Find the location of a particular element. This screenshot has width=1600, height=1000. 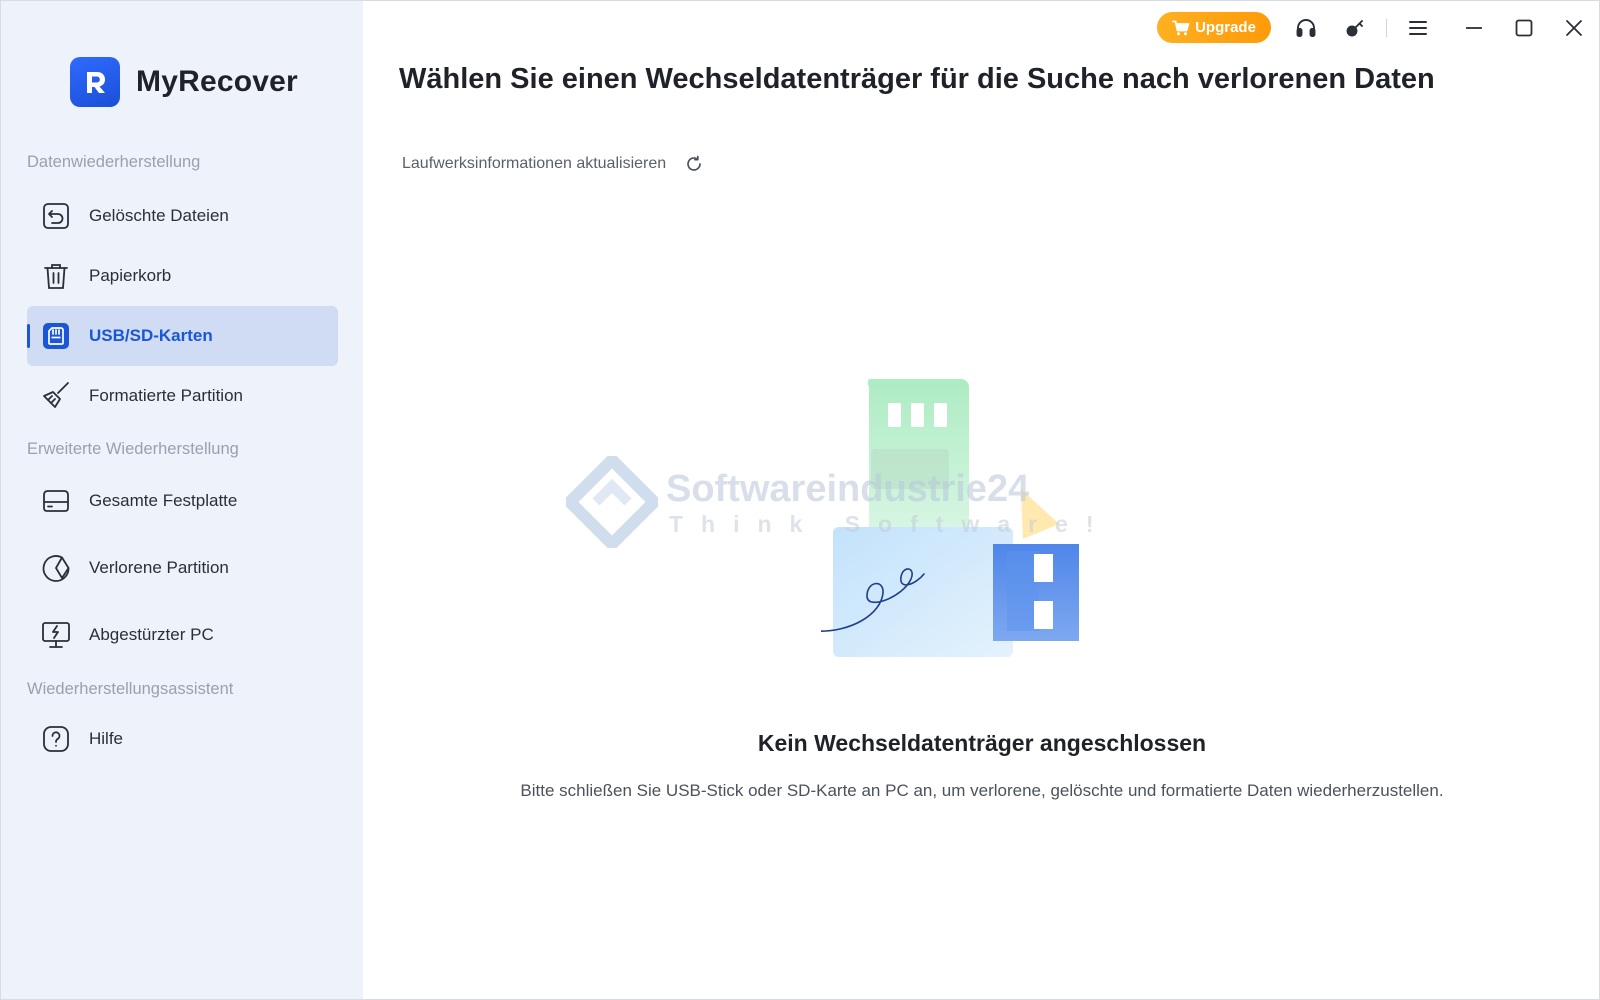

section-label-recovery-assistant: Wiederherstellungsassistent is located at coordinates (130, 689).